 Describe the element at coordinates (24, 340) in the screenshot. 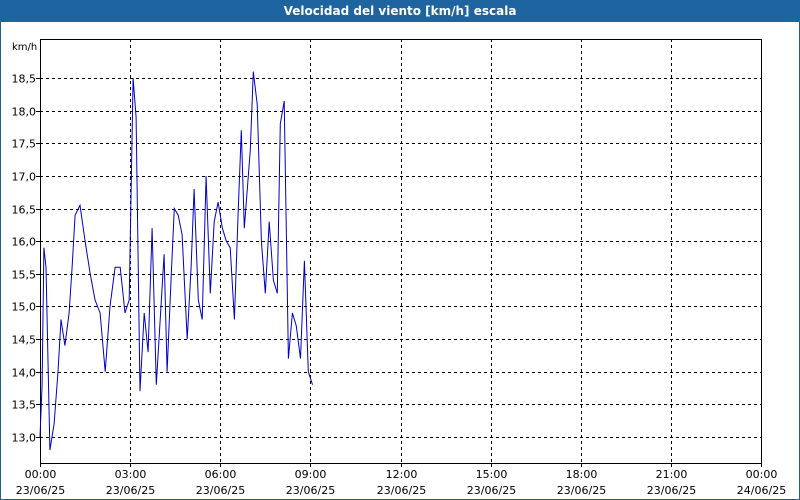

I see `y-tick-label: 14,5` at that location.